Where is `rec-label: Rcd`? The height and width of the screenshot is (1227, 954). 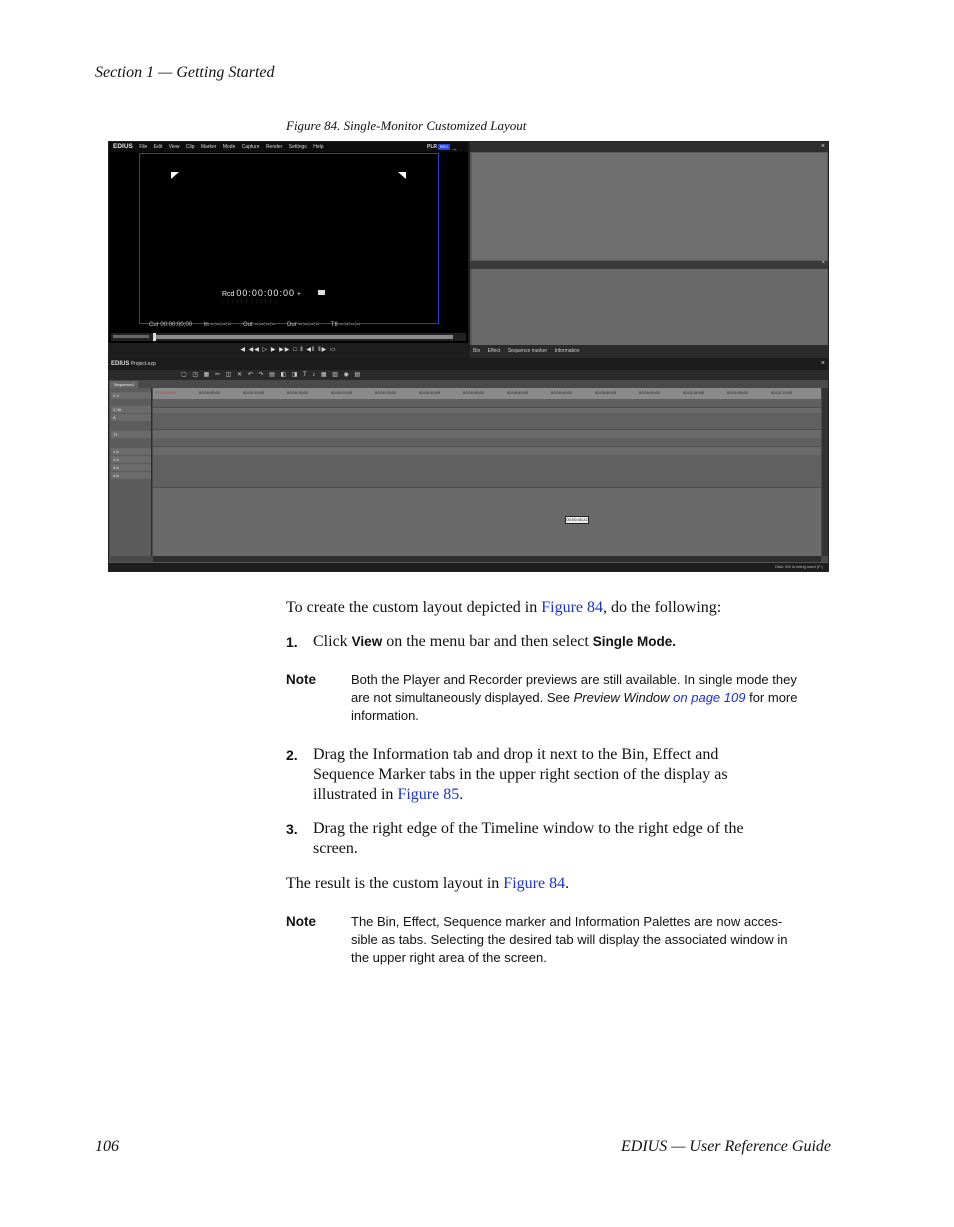
rec-label: Rcd is located at coordinates (228, 294).